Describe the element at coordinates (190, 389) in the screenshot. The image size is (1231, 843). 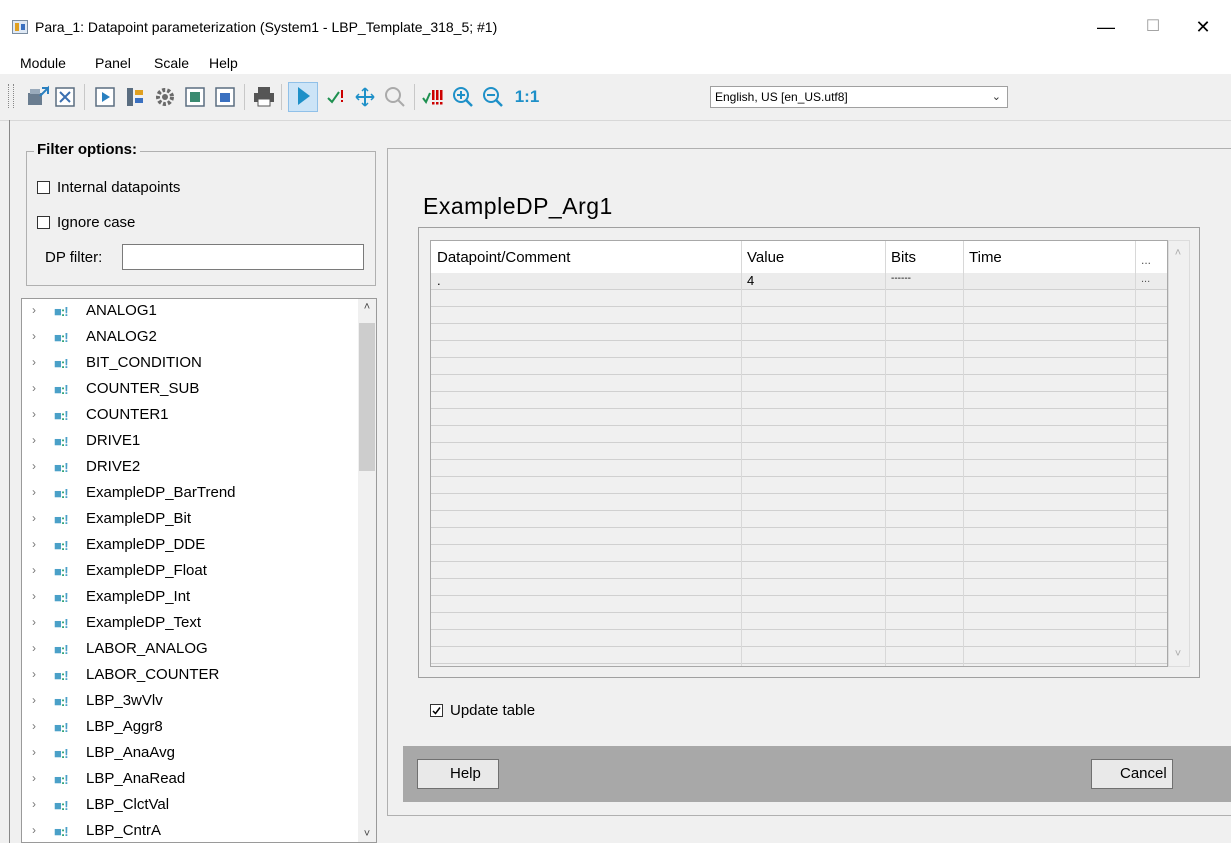
I see `tree-item: › ■:! COUNTER_SUB` at that location.